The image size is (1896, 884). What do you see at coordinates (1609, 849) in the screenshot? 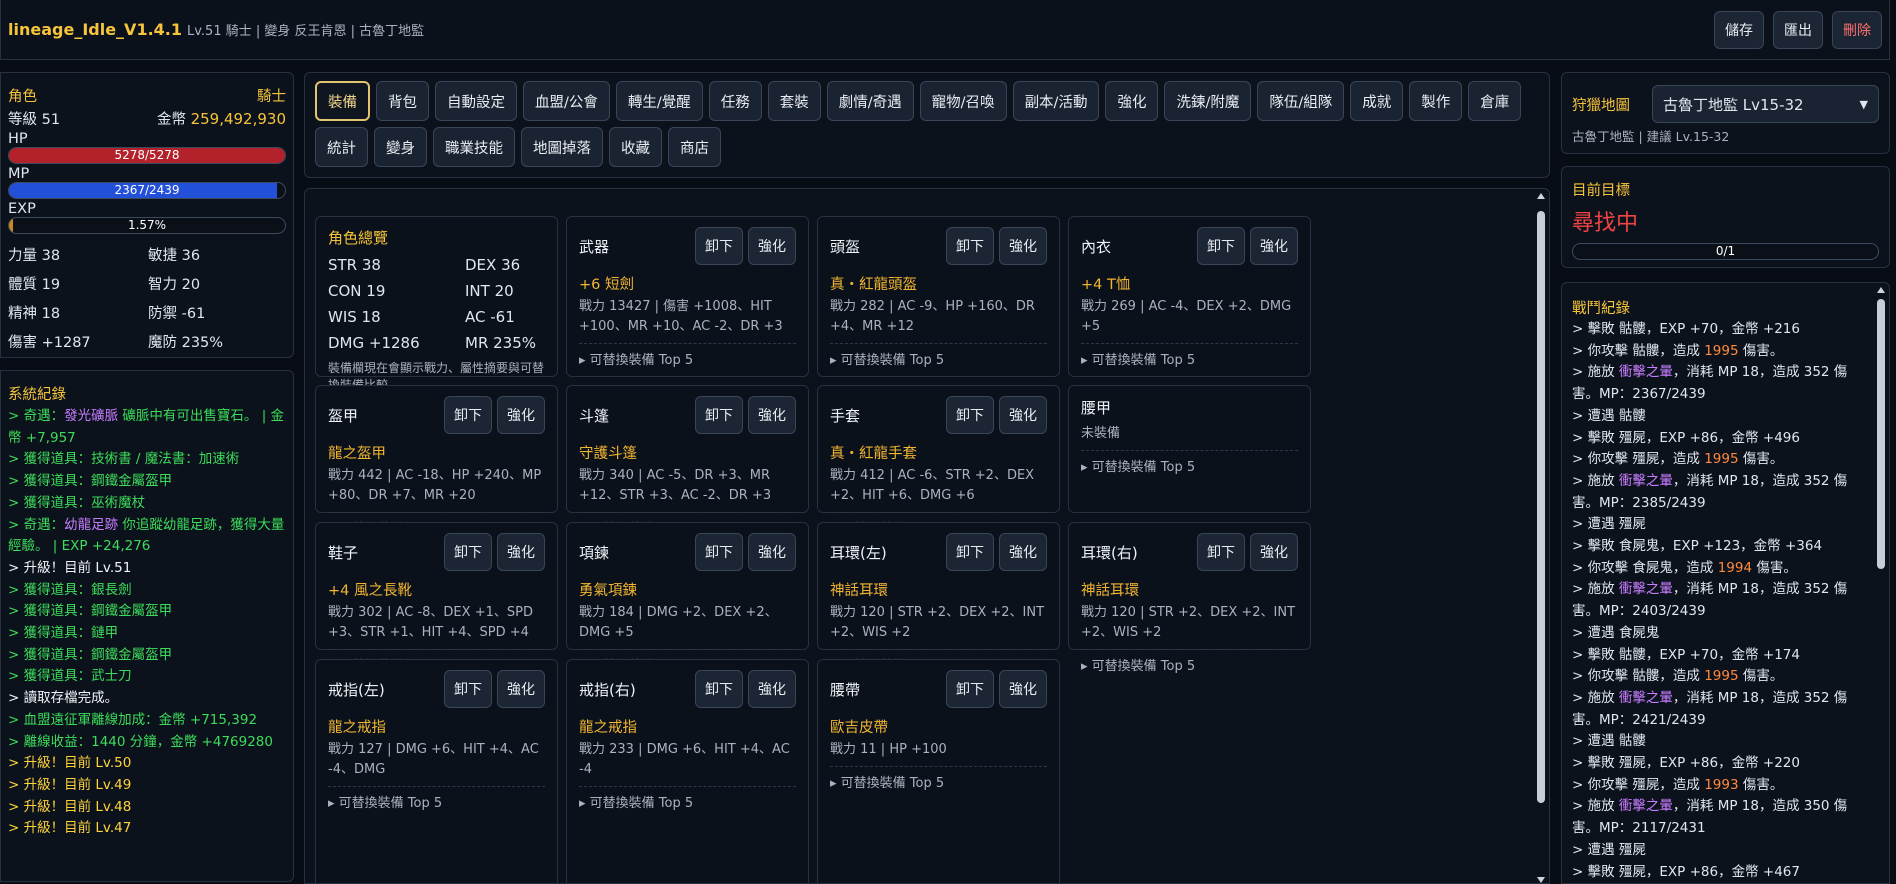
I see `battle-log-entry: > 遭遇 殭屍` at bounding box center [1609, 849].